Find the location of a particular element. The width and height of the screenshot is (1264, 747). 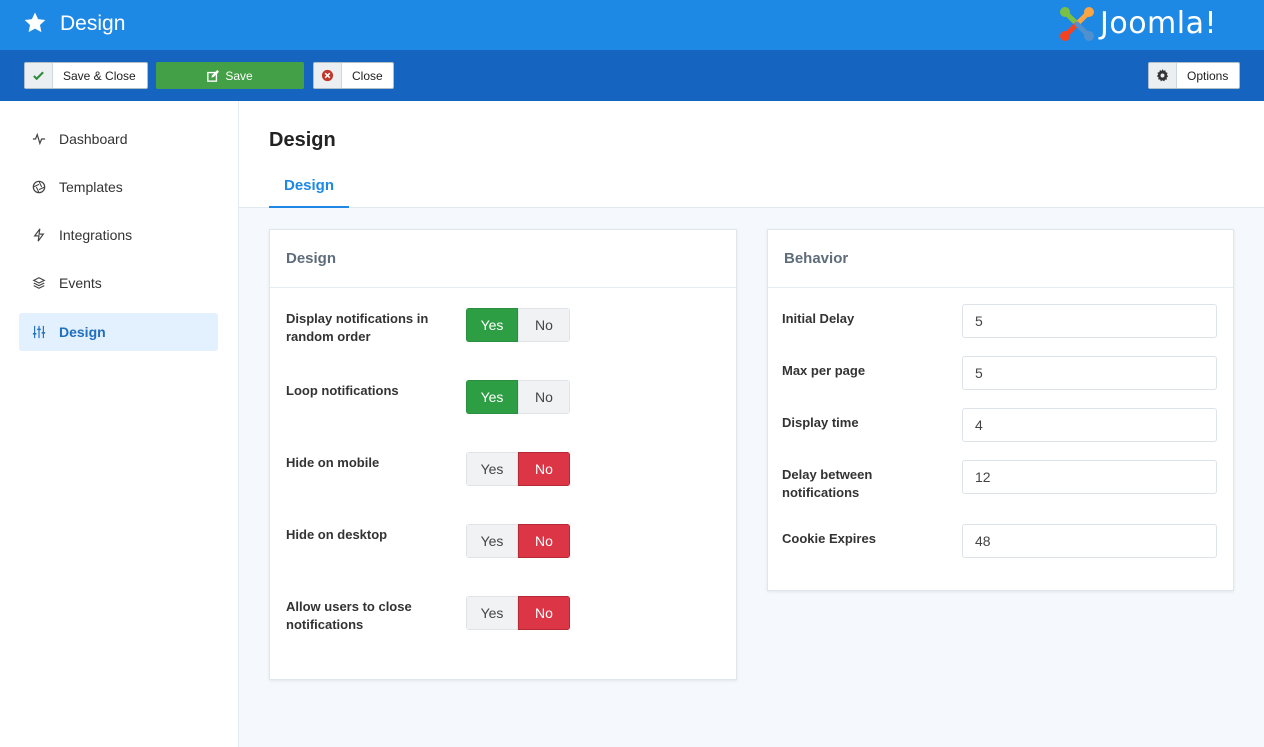

close-button: Close is located at coordinates (353, 75).